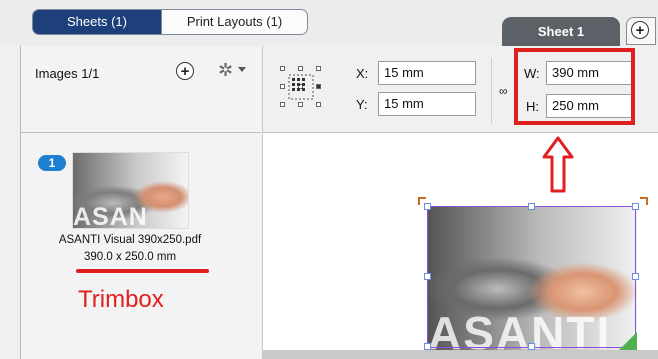 The image size is (658, 359). Describe the element at coordinates (362, 73) in the screenshot. I see `x-label: X:` at that location.